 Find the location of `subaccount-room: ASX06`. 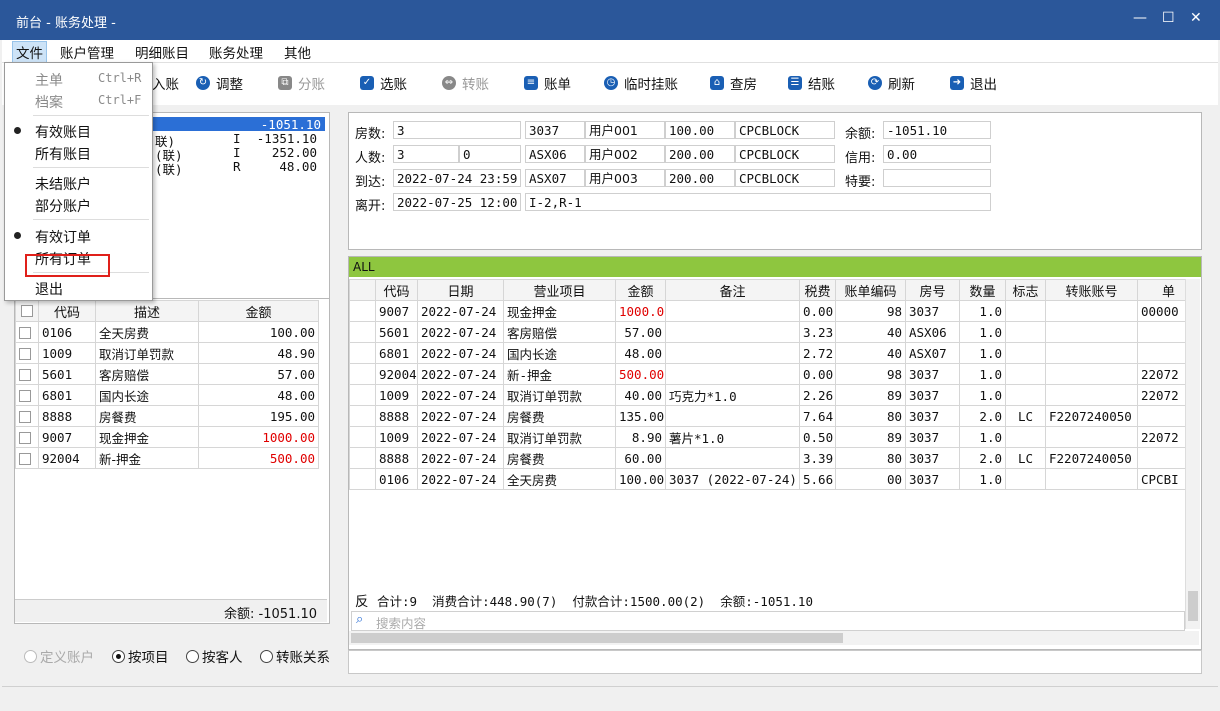

subaccount-room: ASX06 is located at coordinates (555, 154).